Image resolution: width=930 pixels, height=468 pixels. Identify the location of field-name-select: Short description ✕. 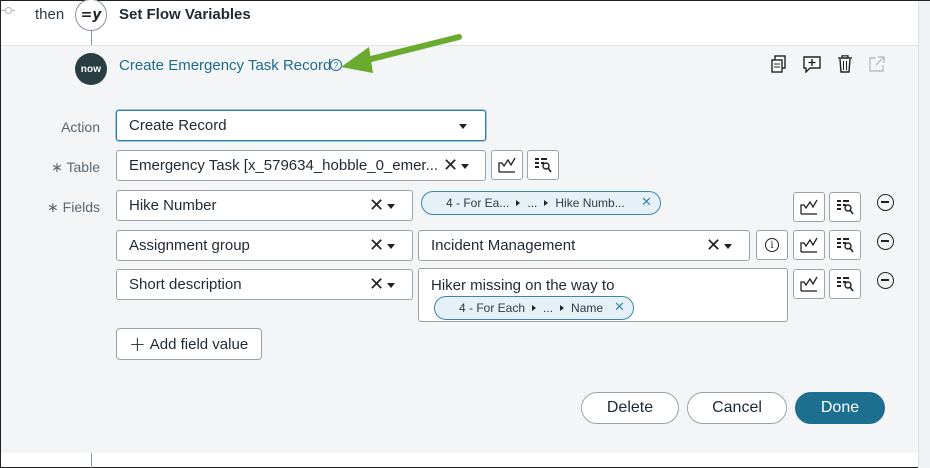
(264, 284).